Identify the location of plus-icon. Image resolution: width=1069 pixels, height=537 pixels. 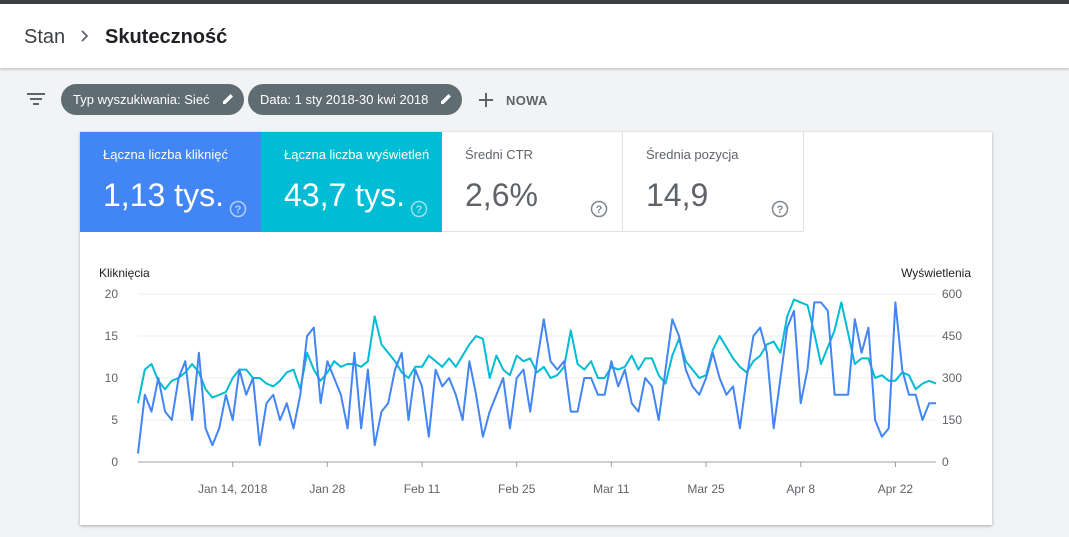
(486, 100).